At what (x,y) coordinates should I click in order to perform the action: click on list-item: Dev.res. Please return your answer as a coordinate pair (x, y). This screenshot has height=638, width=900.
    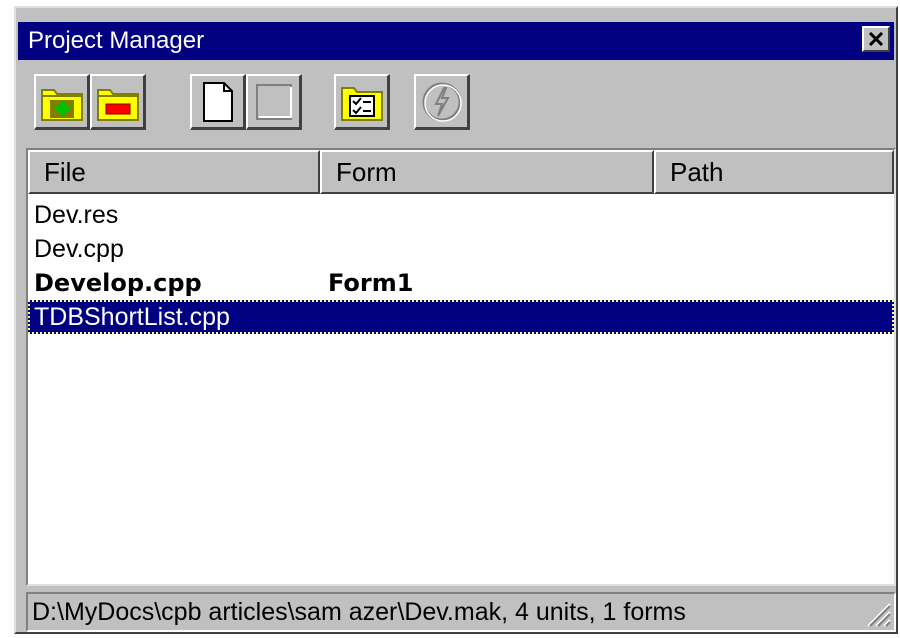
    Looking at the image, I should click on (461, 215).